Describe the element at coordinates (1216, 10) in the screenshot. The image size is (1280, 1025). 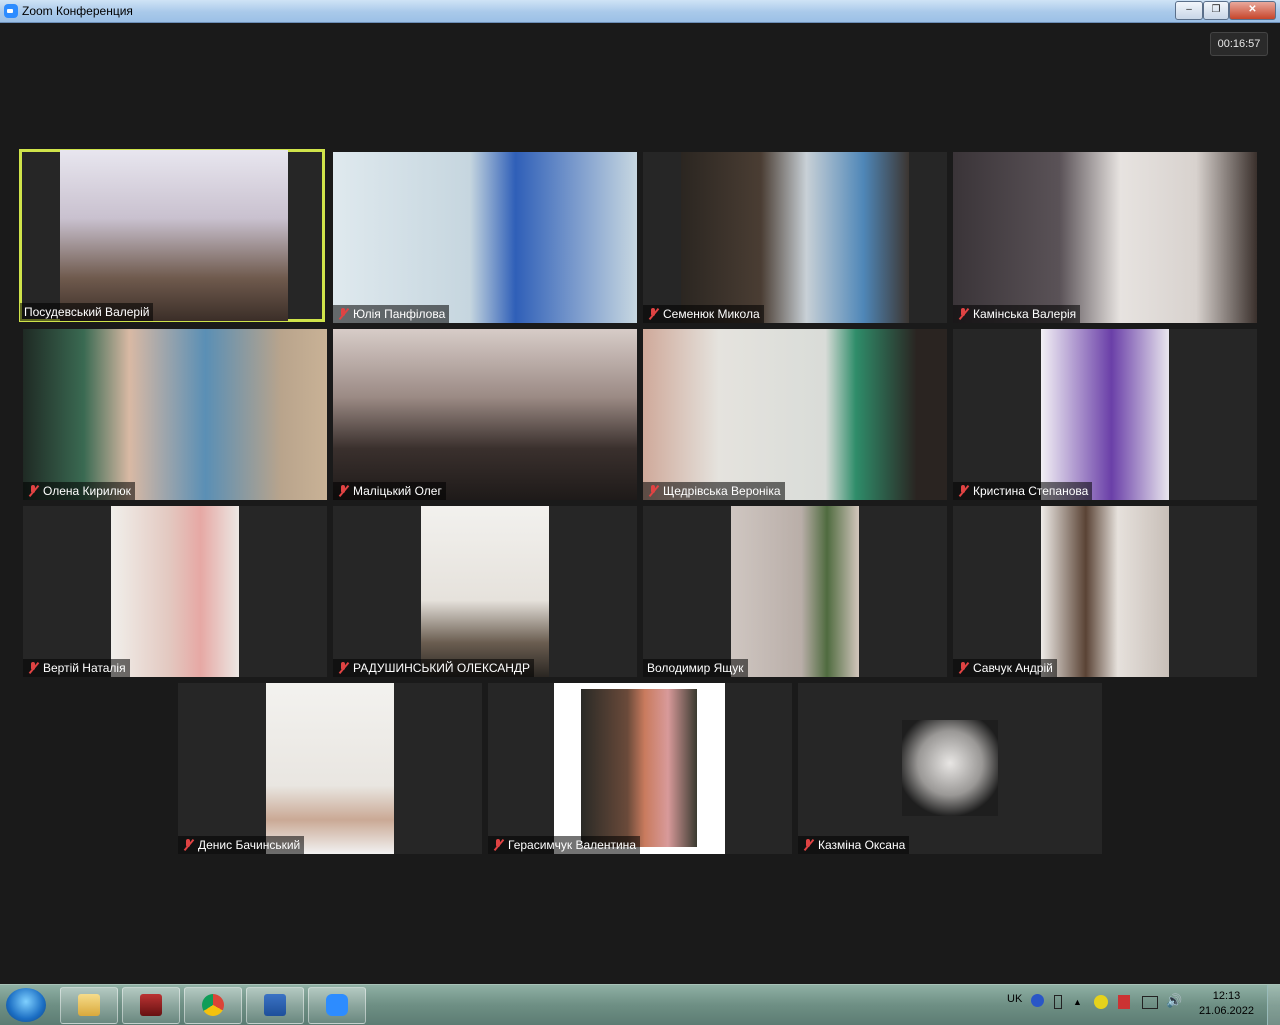
I see `maximize-button: ❐` at that location.